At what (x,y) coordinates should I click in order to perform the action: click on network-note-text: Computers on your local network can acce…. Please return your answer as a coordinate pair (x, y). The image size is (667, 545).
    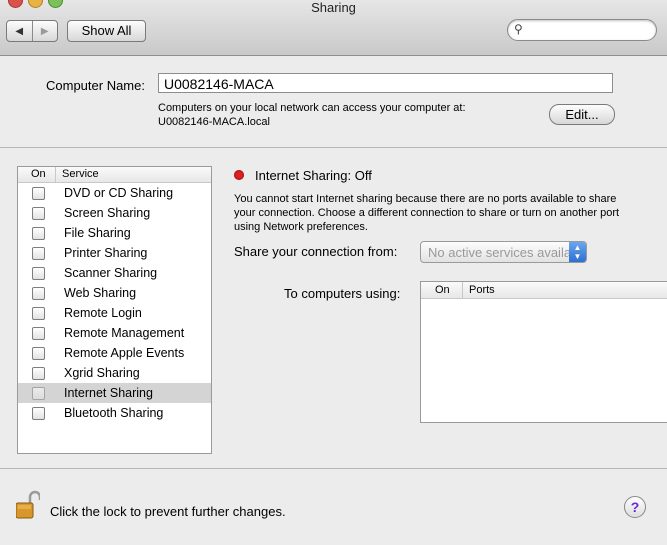
    Looking at the image, I should click on (312, 108).